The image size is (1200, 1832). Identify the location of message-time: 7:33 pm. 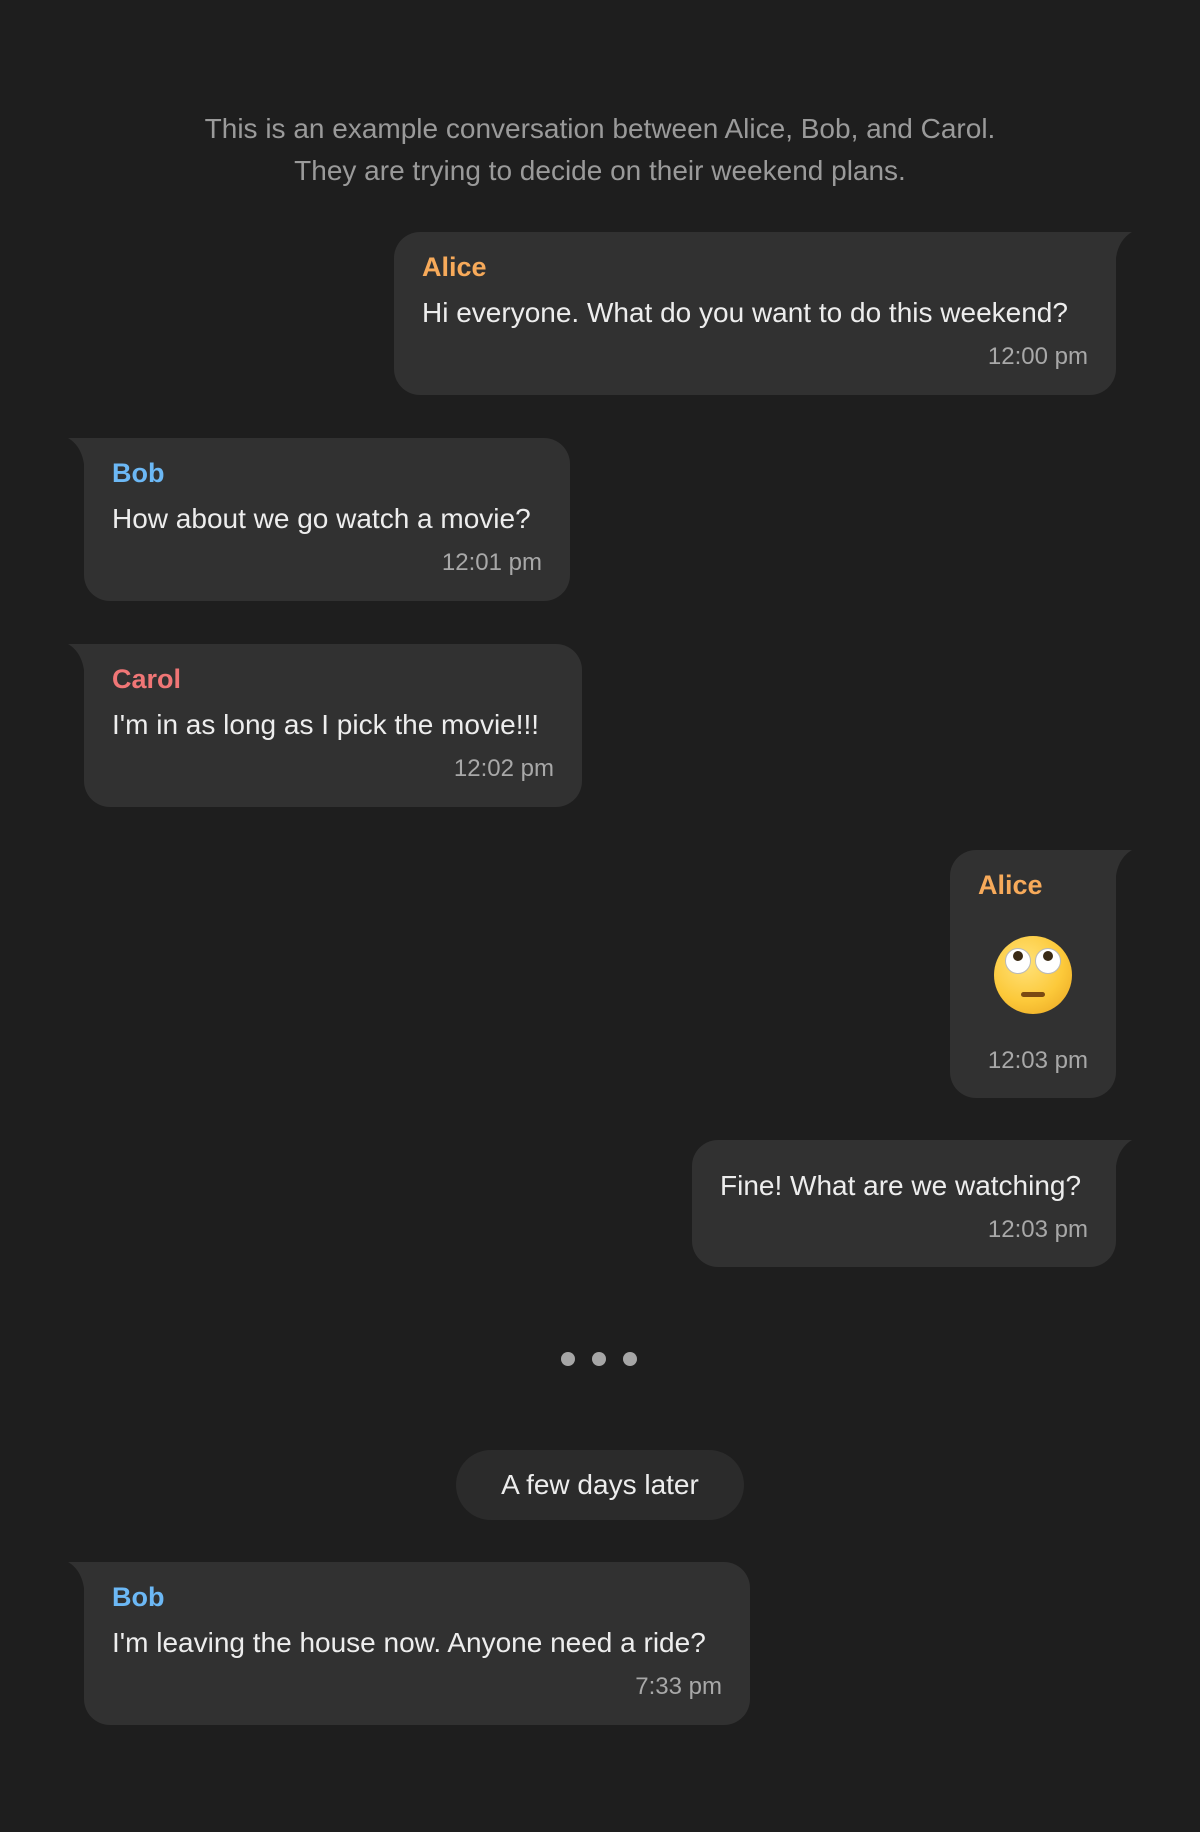
(678, 1686).